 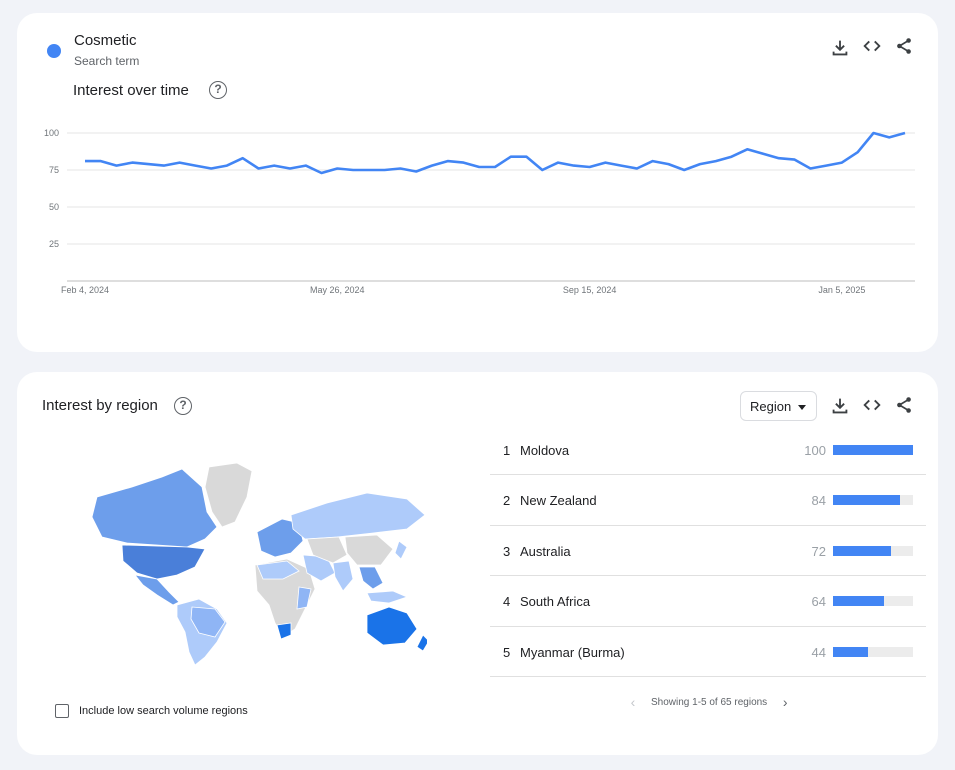 What do you see at coordinates (590, 290) in the screenshot?
I see `x-tick-label: Sep 15, 2024` at bounding box center [590, 290].